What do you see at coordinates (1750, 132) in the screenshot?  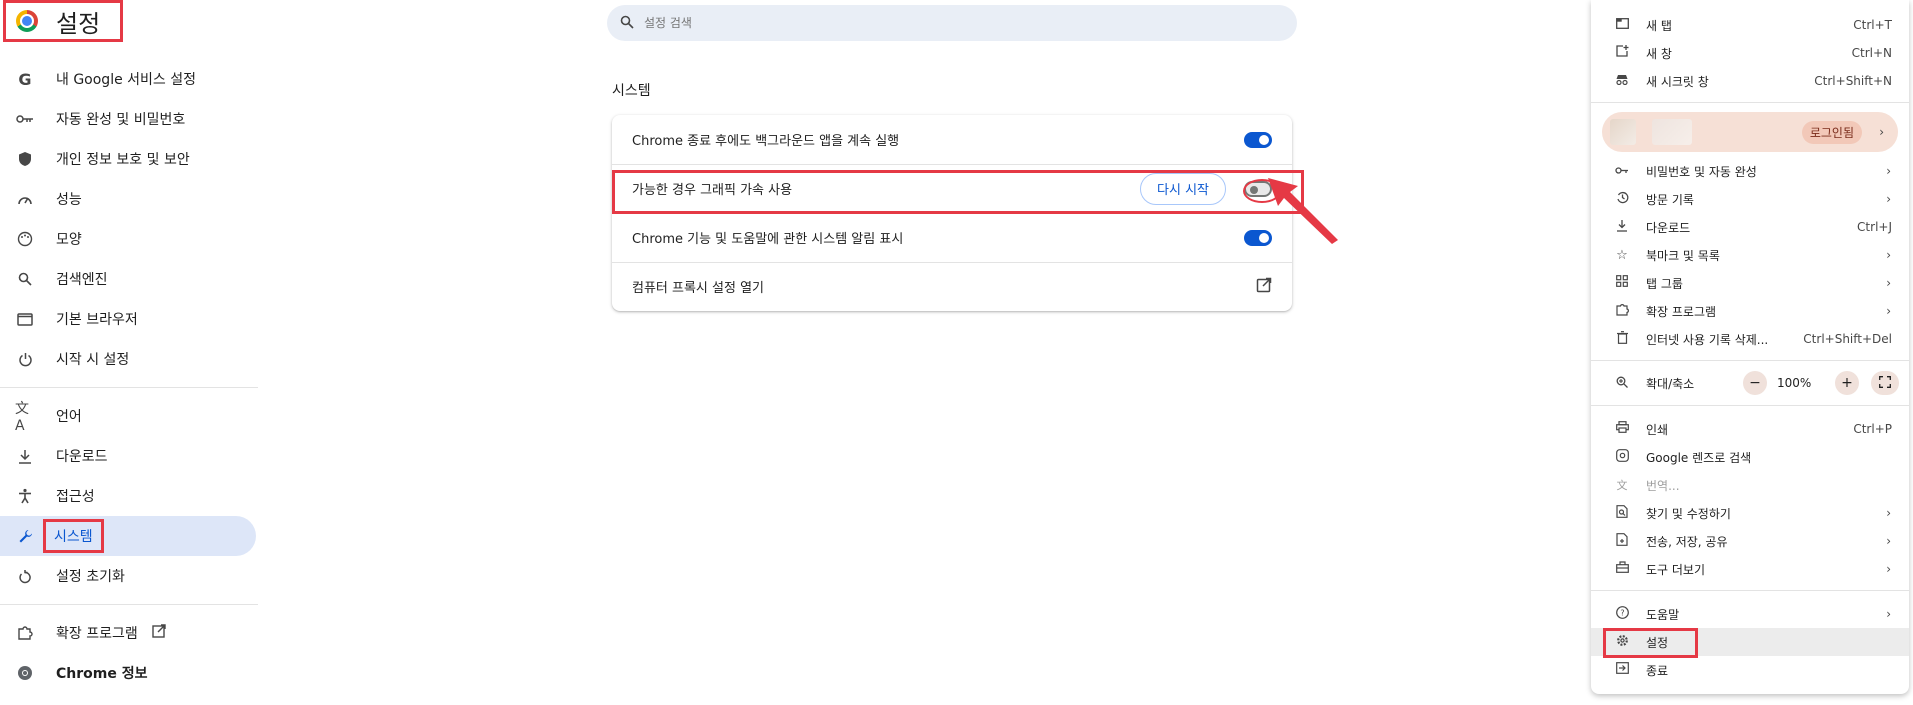 I see `menu-profile-row: 로그인됨 ›` at bounding box center [1750, 132].